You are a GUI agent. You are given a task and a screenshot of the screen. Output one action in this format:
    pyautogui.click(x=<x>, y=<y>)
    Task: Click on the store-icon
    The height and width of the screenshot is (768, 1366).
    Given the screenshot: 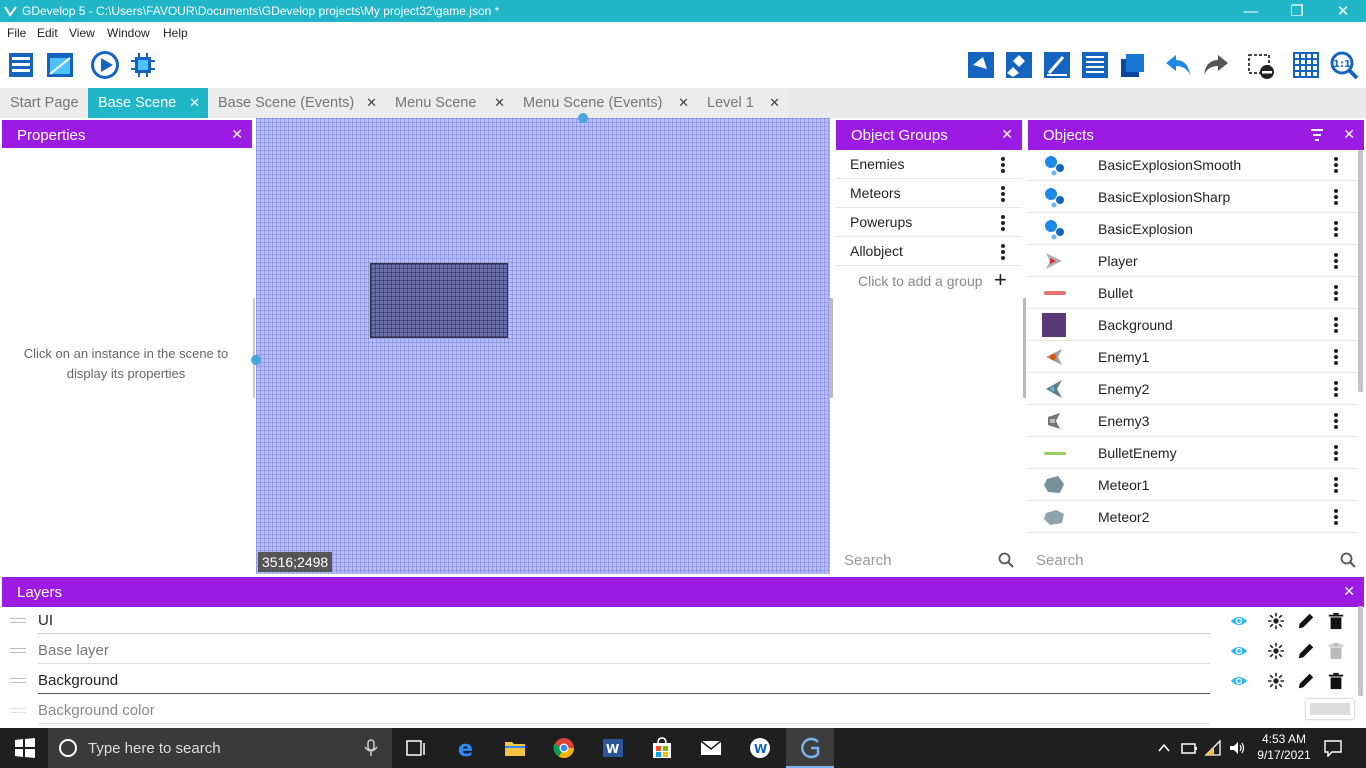 What is the action you would take?
    pyautogui.click(x=662, y=748)
    